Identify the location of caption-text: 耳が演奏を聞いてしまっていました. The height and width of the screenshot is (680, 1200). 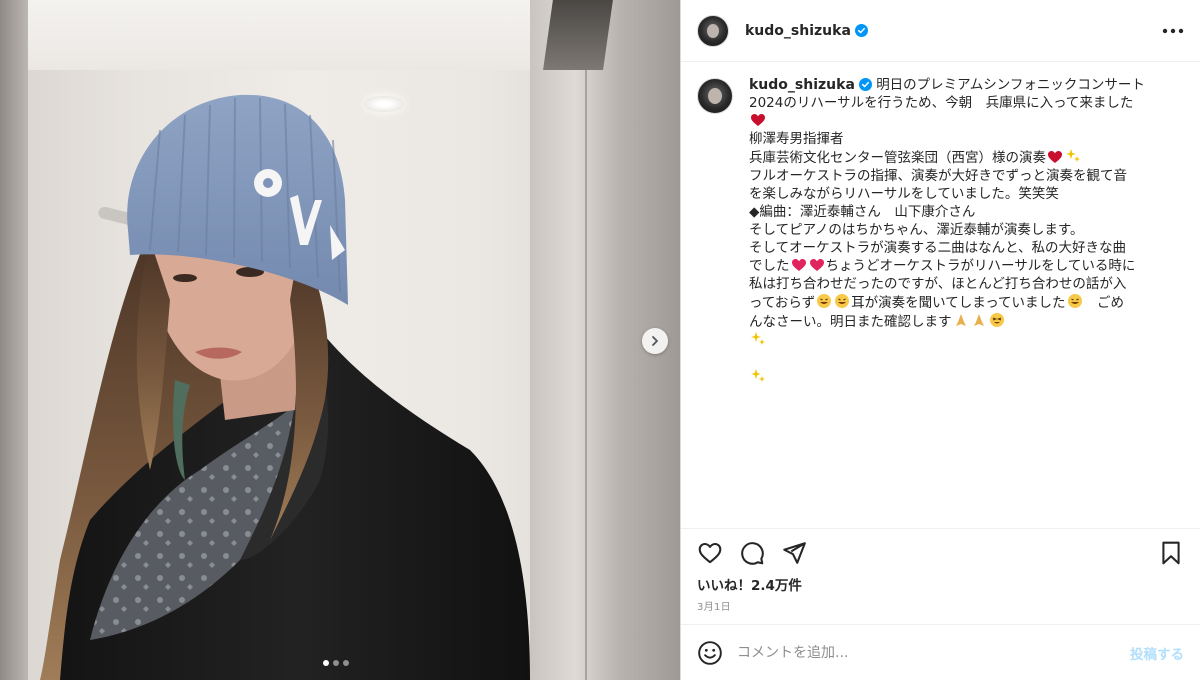
(958, 303).